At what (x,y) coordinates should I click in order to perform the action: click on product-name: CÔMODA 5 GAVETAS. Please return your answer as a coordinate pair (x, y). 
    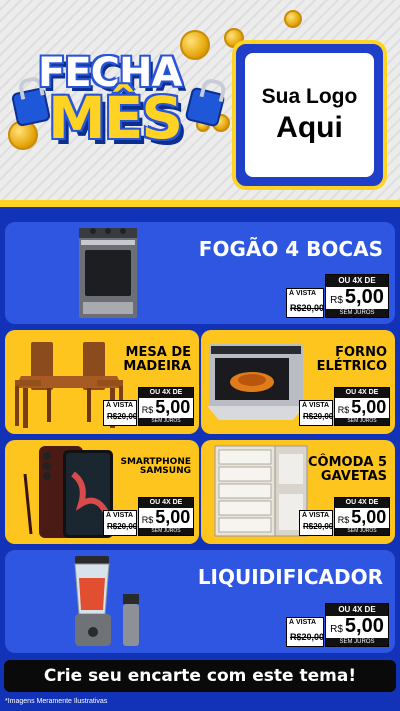
    Looking at the image, I should click on (347, 469).